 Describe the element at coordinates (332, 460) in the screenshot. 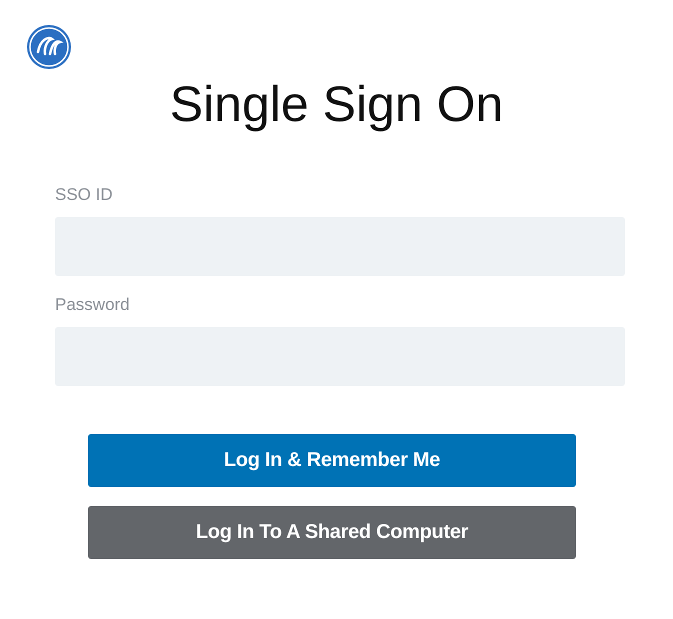

I see `login-button: Log In & Remember Me` at that location.